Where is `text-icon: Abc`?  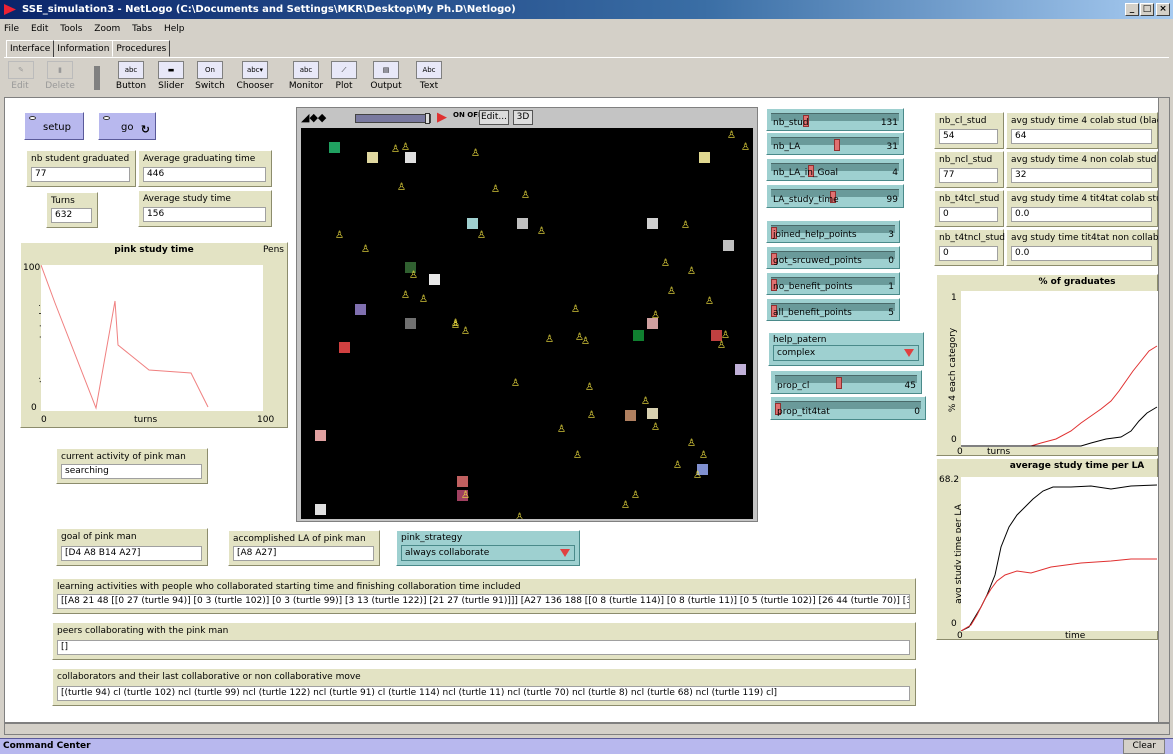 text-icon: Abc is located at coordinates (429, 70).